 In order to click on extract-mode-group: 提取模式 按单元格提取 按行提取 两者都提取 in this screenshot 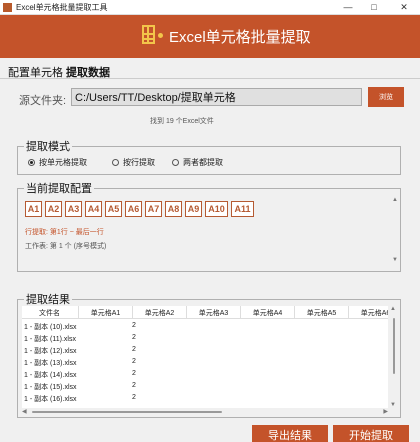, I will do `click(209, 156)`.